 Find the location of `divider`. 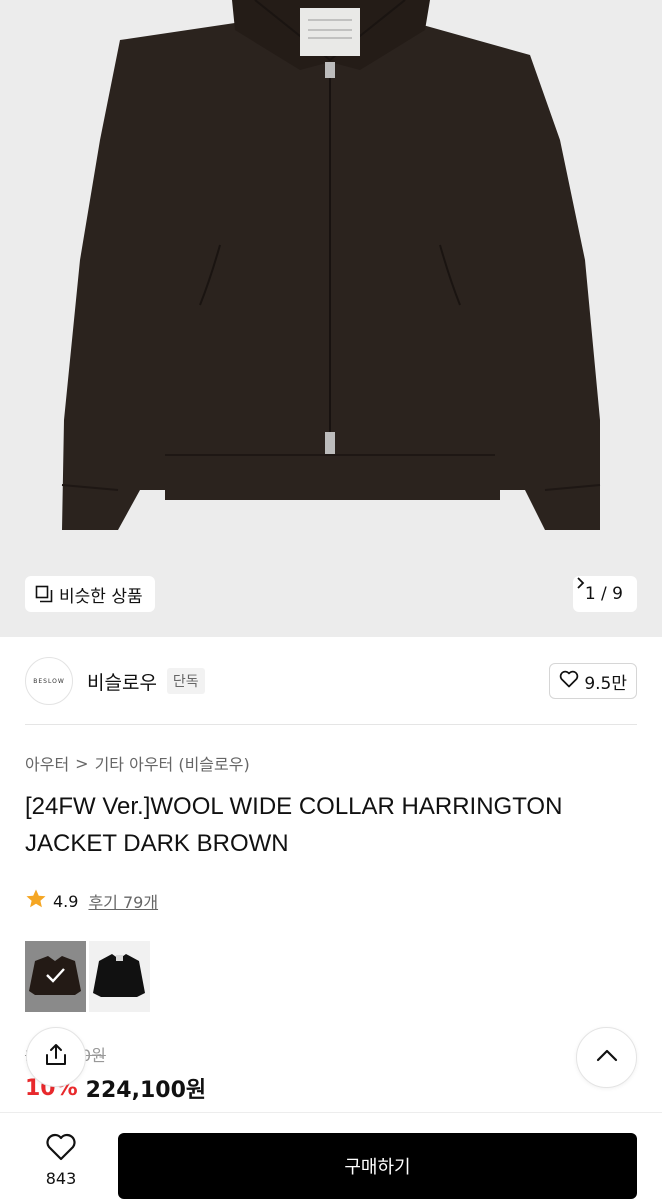

divider is located at coordinates (331, 724).